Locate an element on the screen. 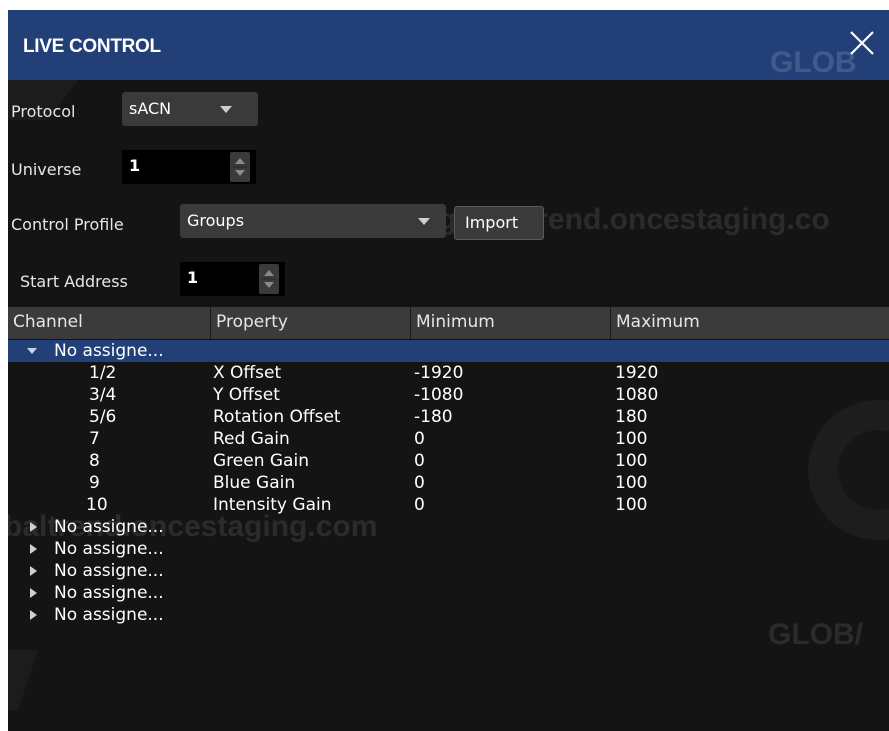  column-header-maximum: Maximum is located at coordinates (750, 323).